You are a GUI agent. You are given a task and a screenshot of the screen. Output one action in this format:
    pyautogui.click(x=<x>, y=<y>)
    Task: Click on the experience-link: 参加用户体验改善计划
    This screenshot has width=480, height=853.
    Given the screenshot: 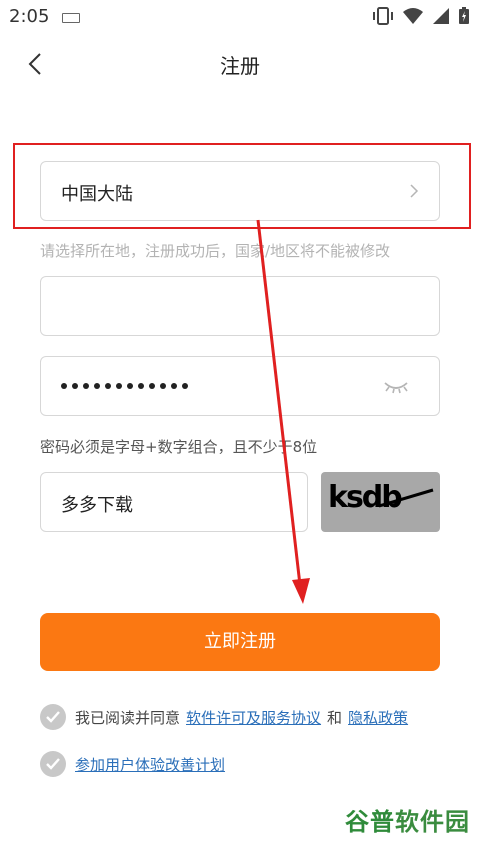 What is the action you would take?
    pyautogui.click(x=150, y=764)
    